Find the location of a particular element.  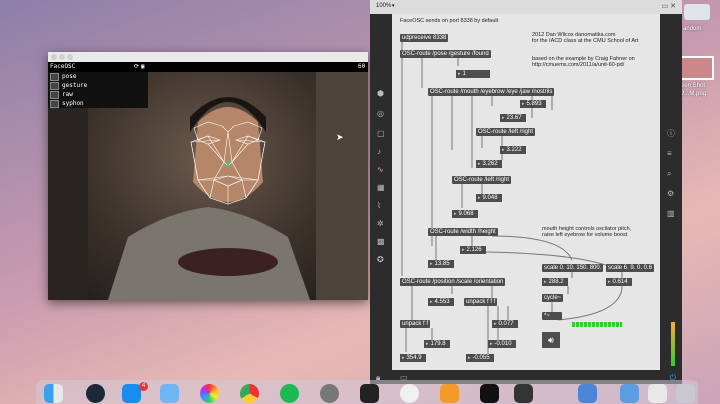

mouth-comment-2: raise left eyebrow for volume boost is located at coordinates (585, 235).